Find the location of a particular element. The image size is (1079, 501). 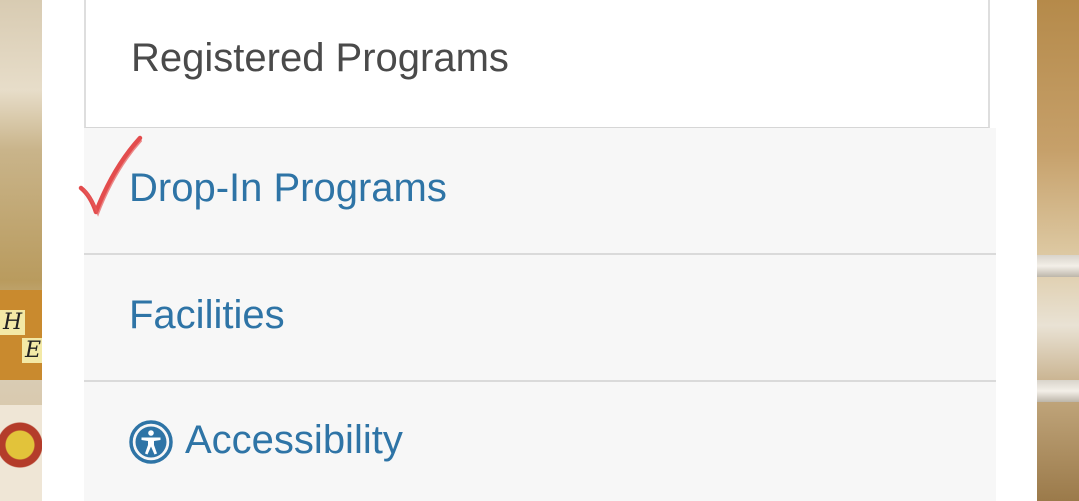

background-photo-left: H E is located at coordinates (22, 250).